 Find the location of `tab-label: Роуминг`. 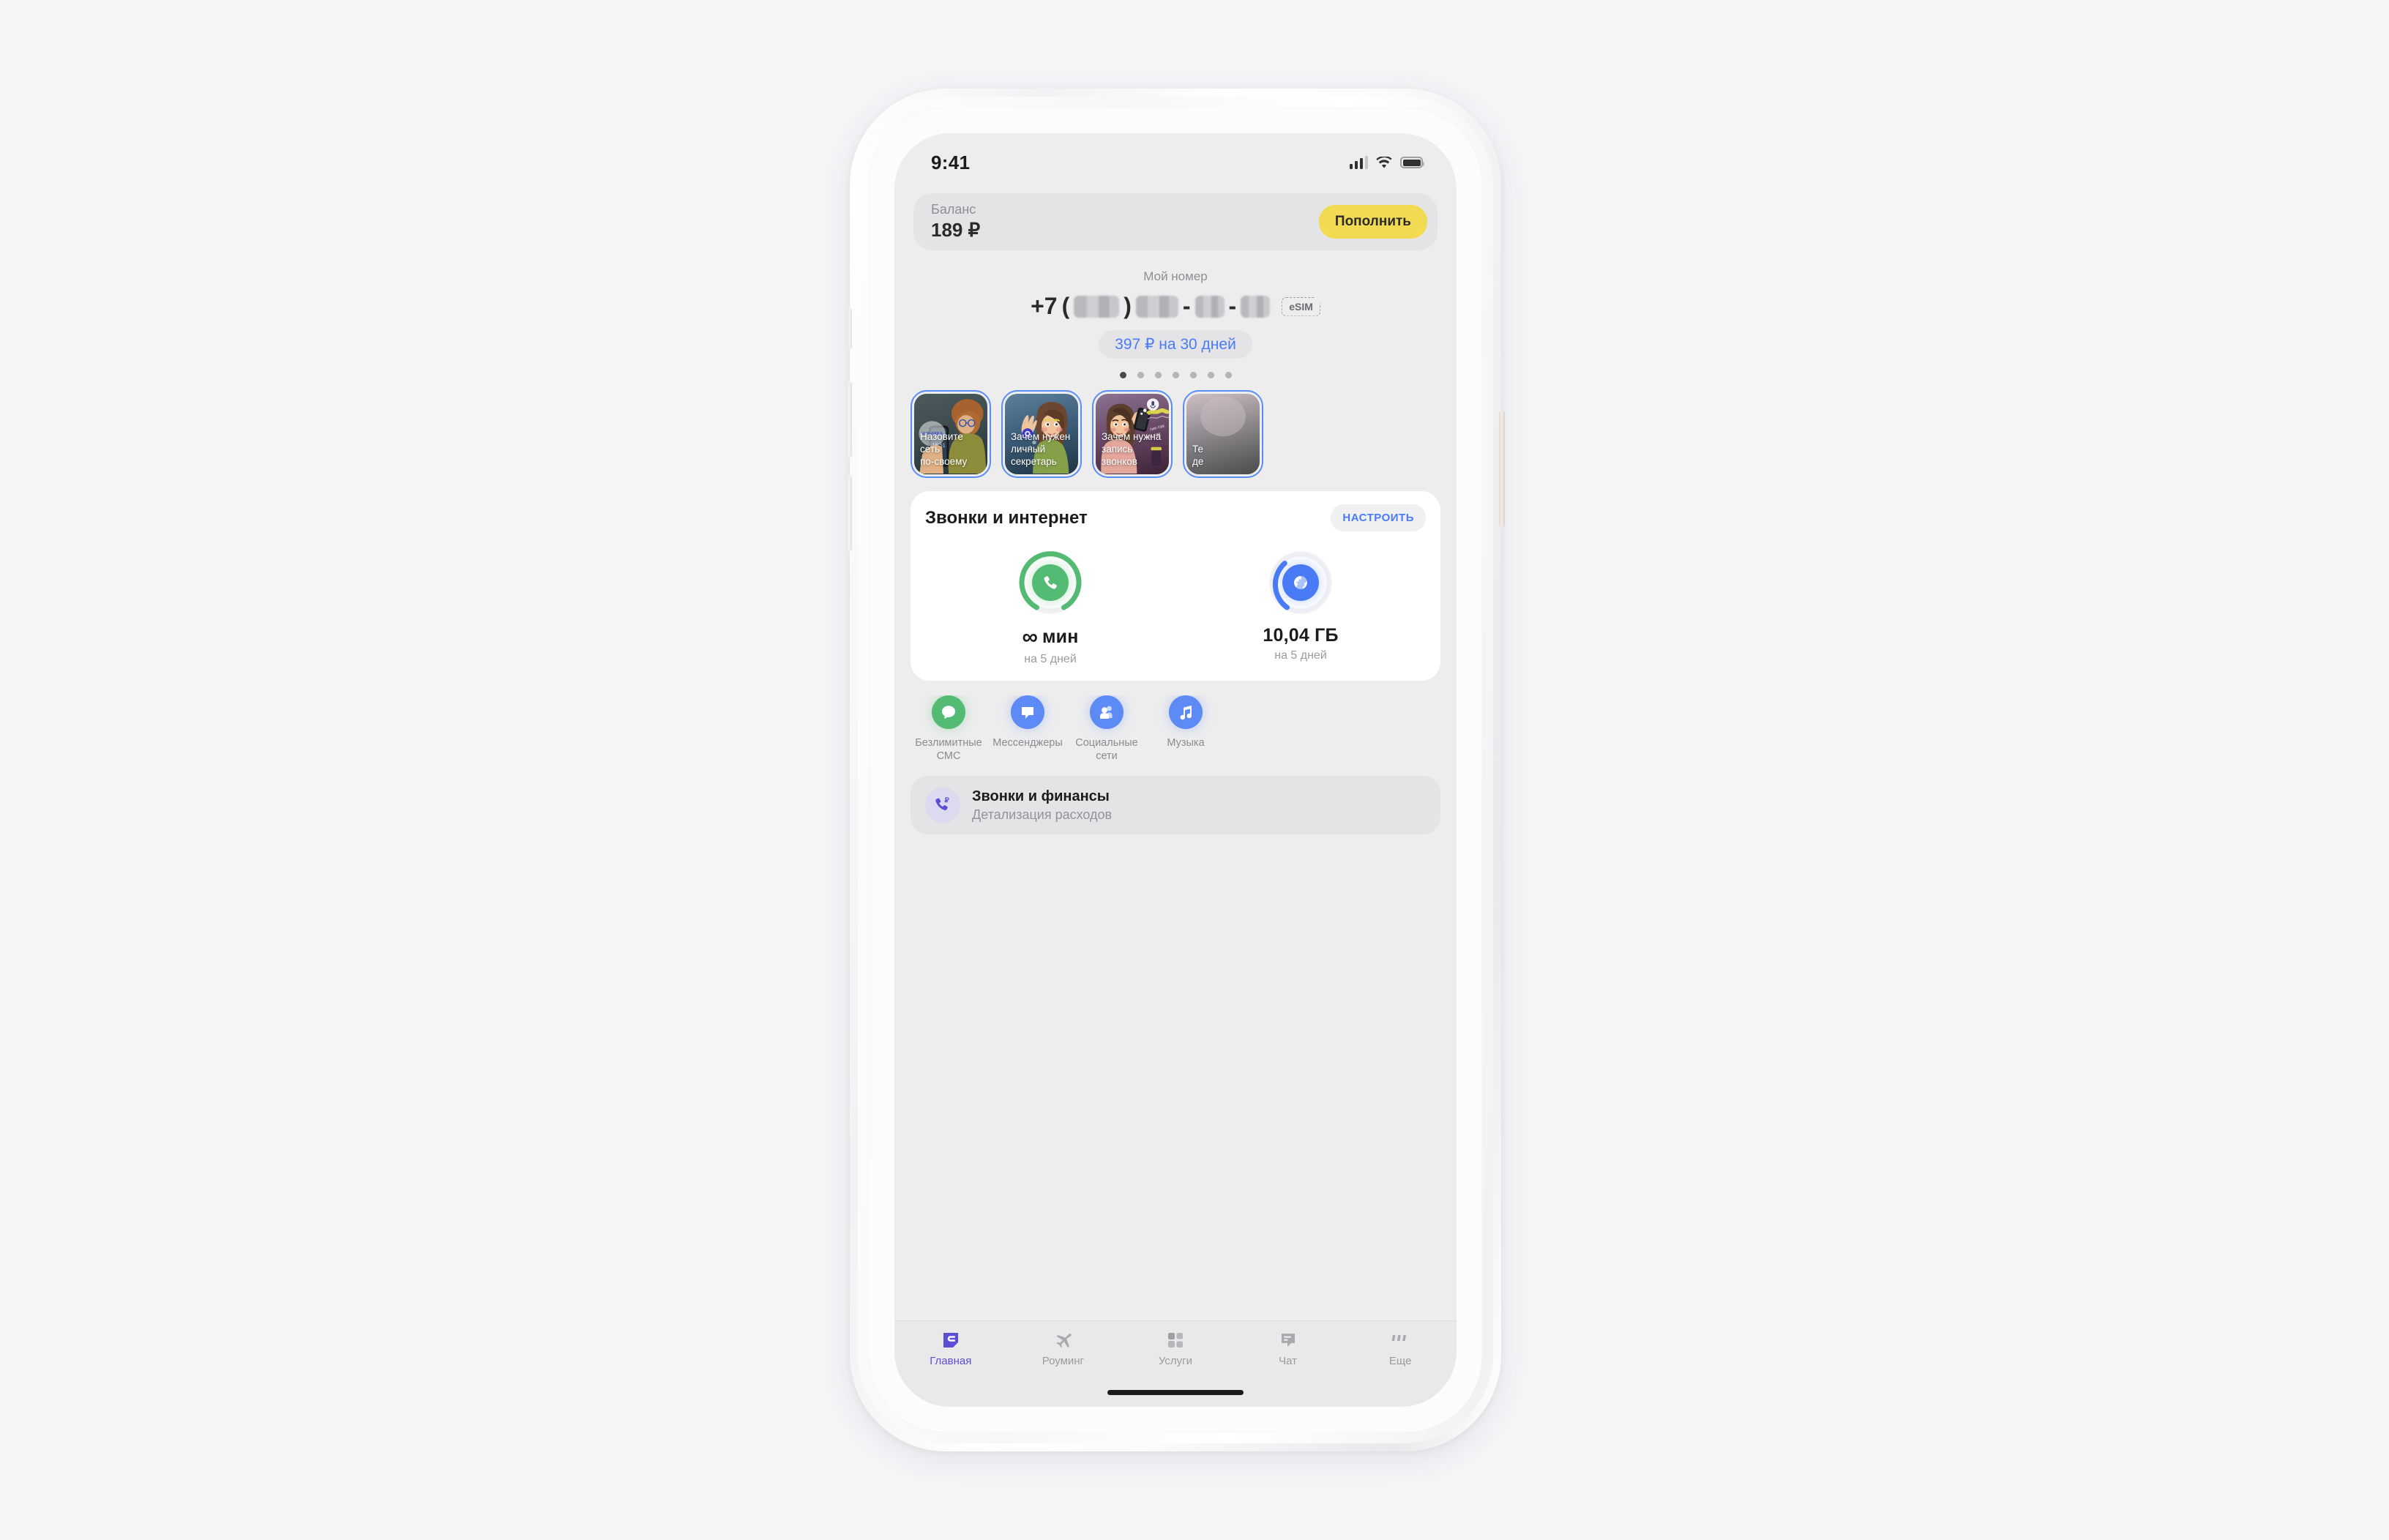

tab-label: Роуминг is located at coordinates (1063, 1361).